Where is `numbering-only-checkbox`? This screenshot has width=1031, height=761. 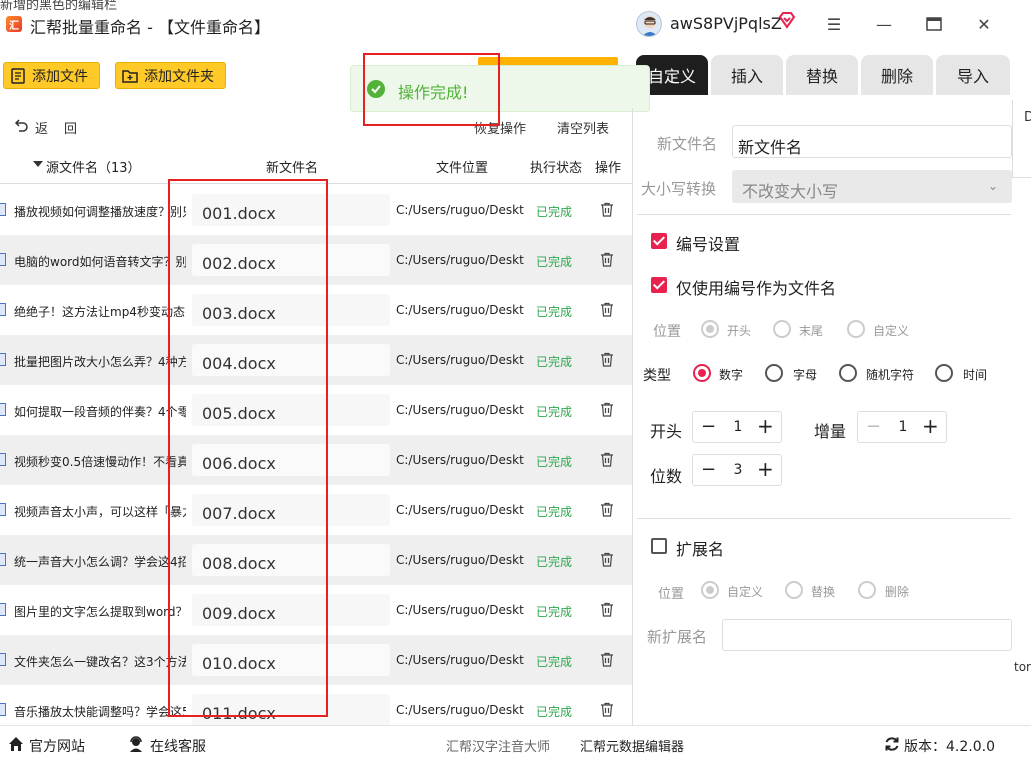
numbering-only-checkbox is located at coordinates (659, 285).